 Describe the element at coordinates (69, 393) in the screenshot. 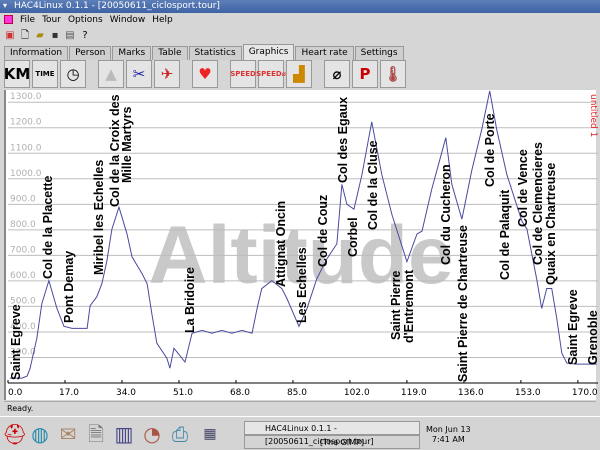

I see `x-tick-label: 17.0` at that location.